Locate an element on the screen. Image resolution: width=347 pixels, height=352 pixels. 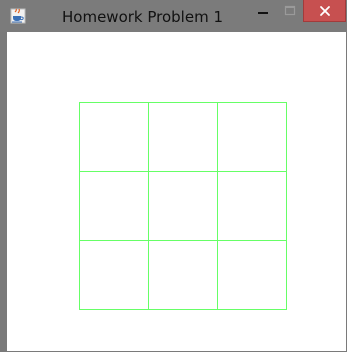
java-cup-icon is located at coordinates (18, 16).